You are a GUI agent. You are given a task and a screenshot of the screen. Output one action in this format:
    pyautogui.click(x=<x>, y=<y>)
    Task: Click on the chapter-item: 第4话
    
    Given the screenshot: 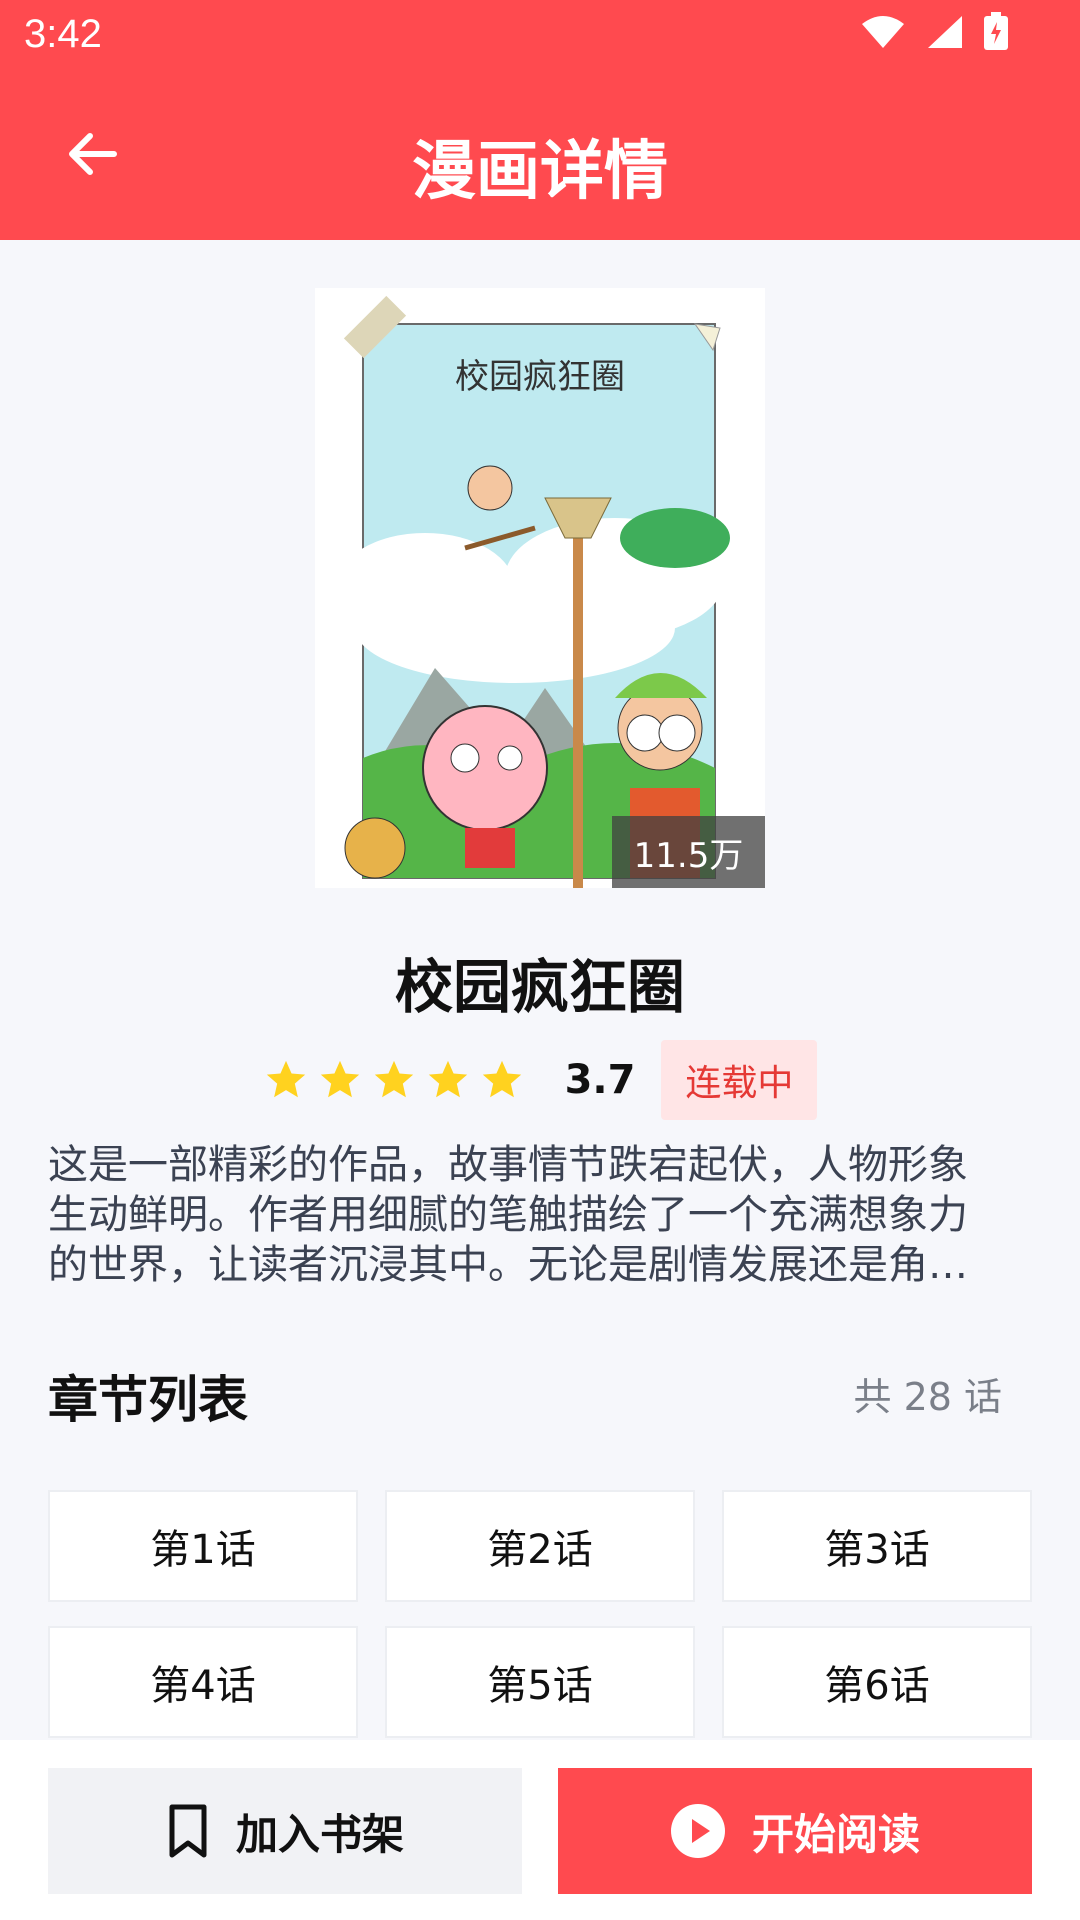 What is the action you would take?
    pyautogui.click(x=203, y=1682)
    